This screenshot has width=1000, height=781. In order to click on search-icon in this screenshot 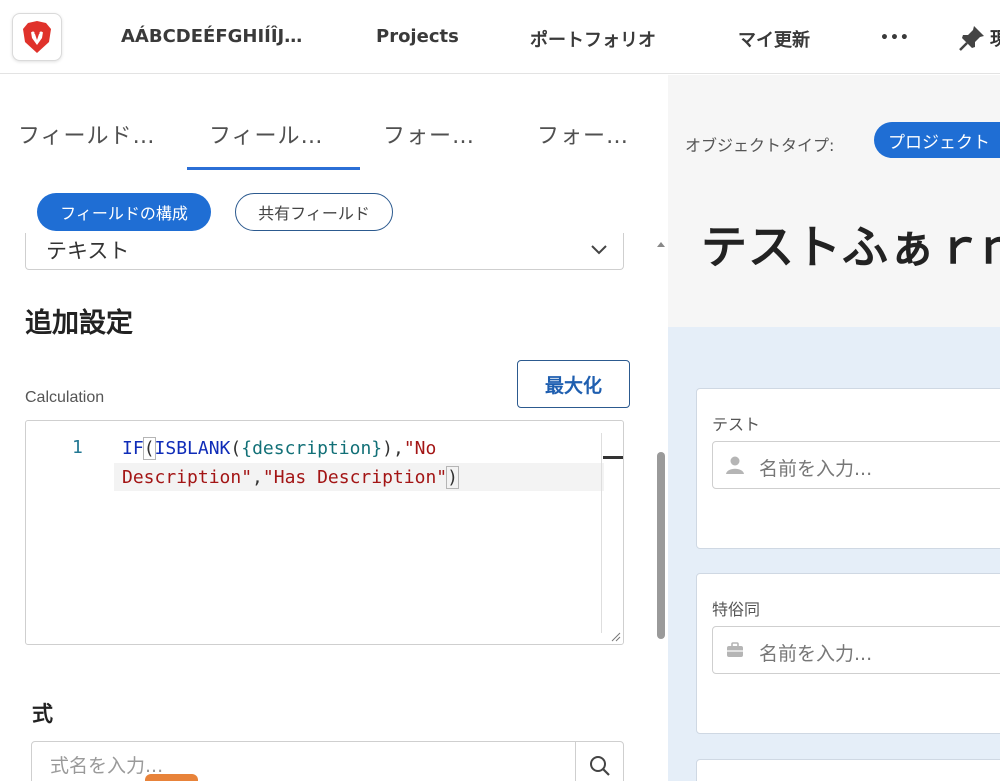, I will do `click(600, 766)`.